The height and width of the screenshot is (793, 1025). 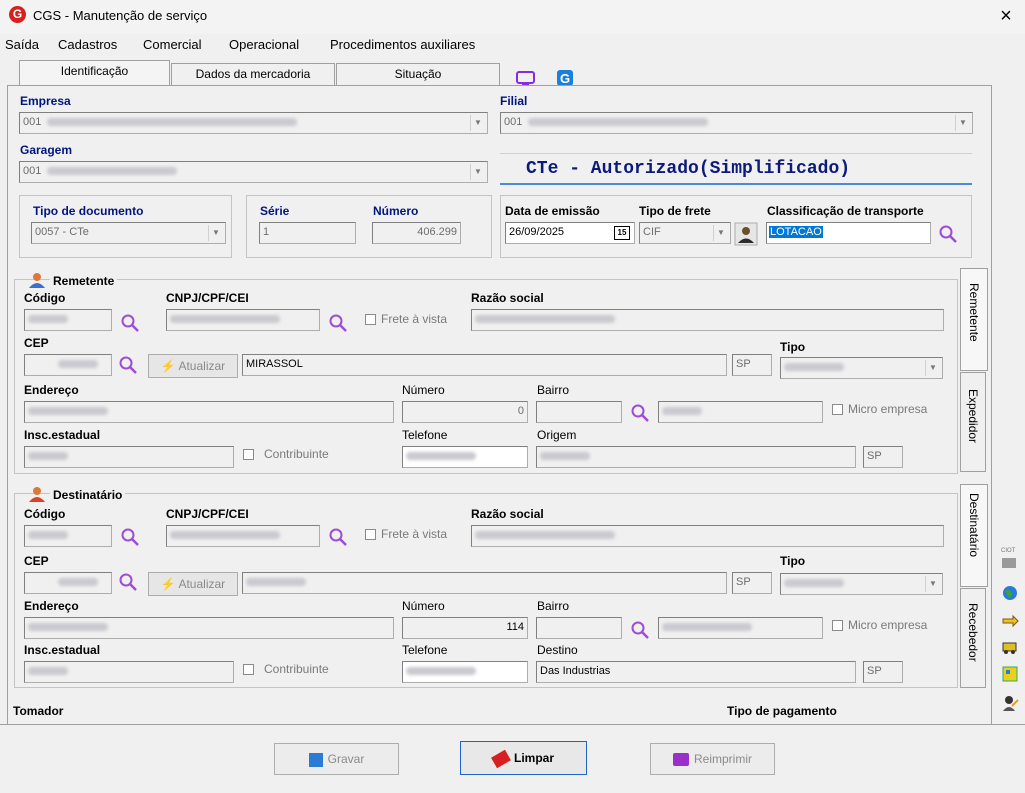 I want to click on dest-insc-field, so click(x=129, y=672).